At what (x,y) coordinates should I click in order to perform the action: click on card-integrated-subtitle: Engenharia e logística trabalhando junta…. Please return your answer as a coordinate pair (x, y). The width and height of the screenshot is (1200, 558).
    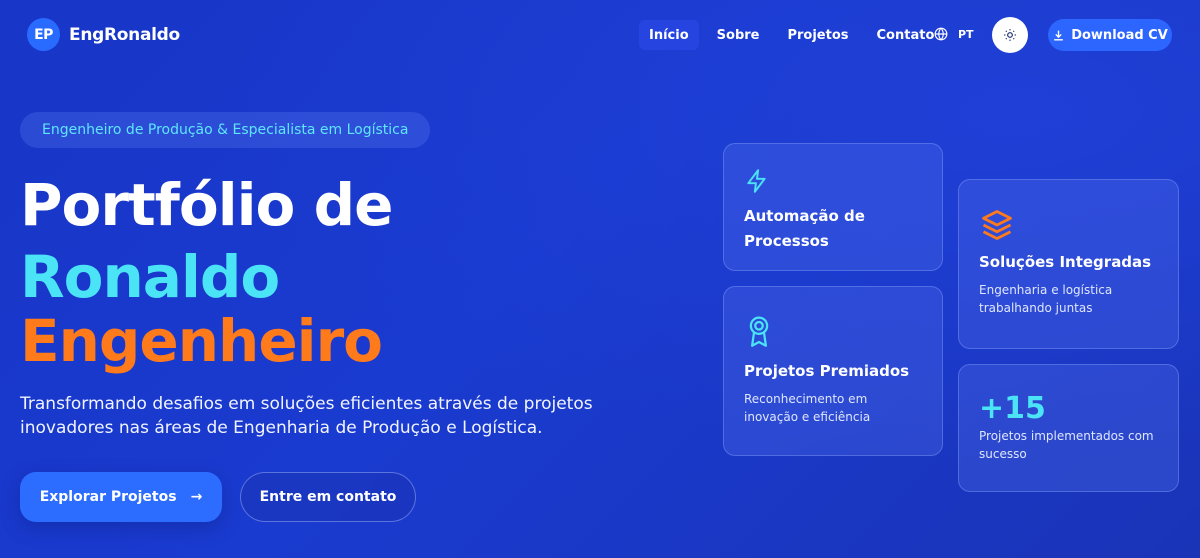
    Looking at the image, I should click on (1046, 299).